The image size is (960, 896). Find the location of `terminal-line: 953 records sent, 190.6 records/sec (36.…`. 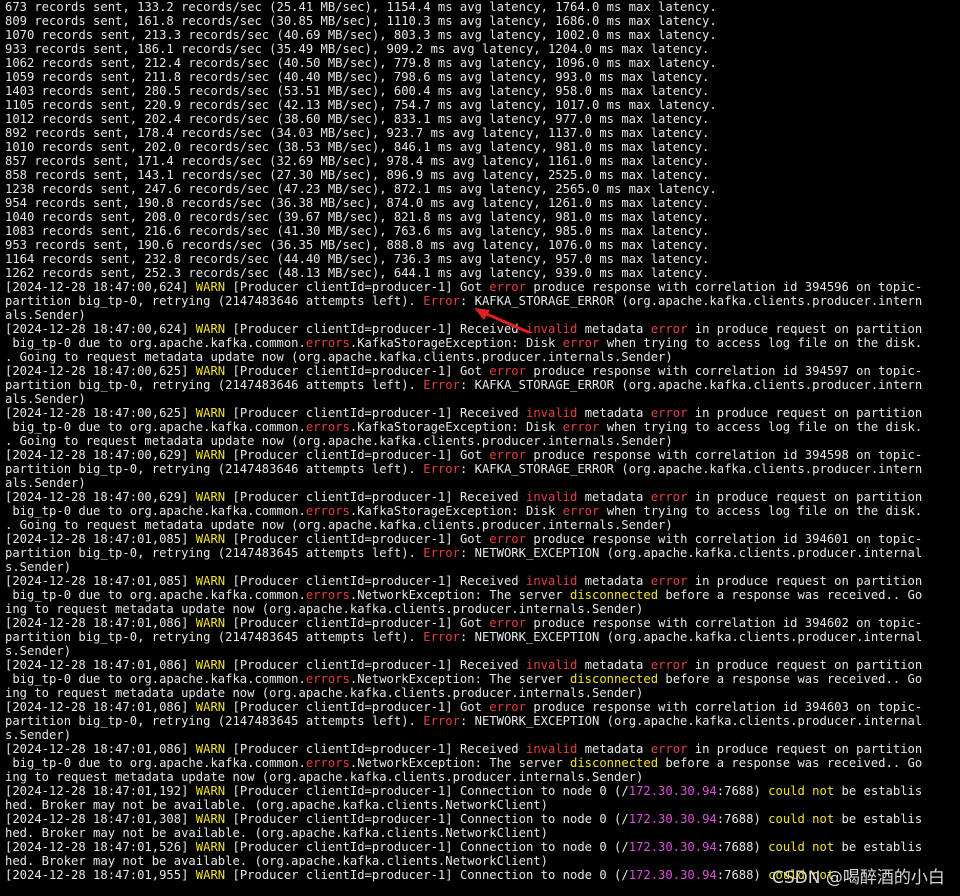

terminal-line: 953 records sent, 190.6 records/sec (36.… is located at coordinates (357, 245).